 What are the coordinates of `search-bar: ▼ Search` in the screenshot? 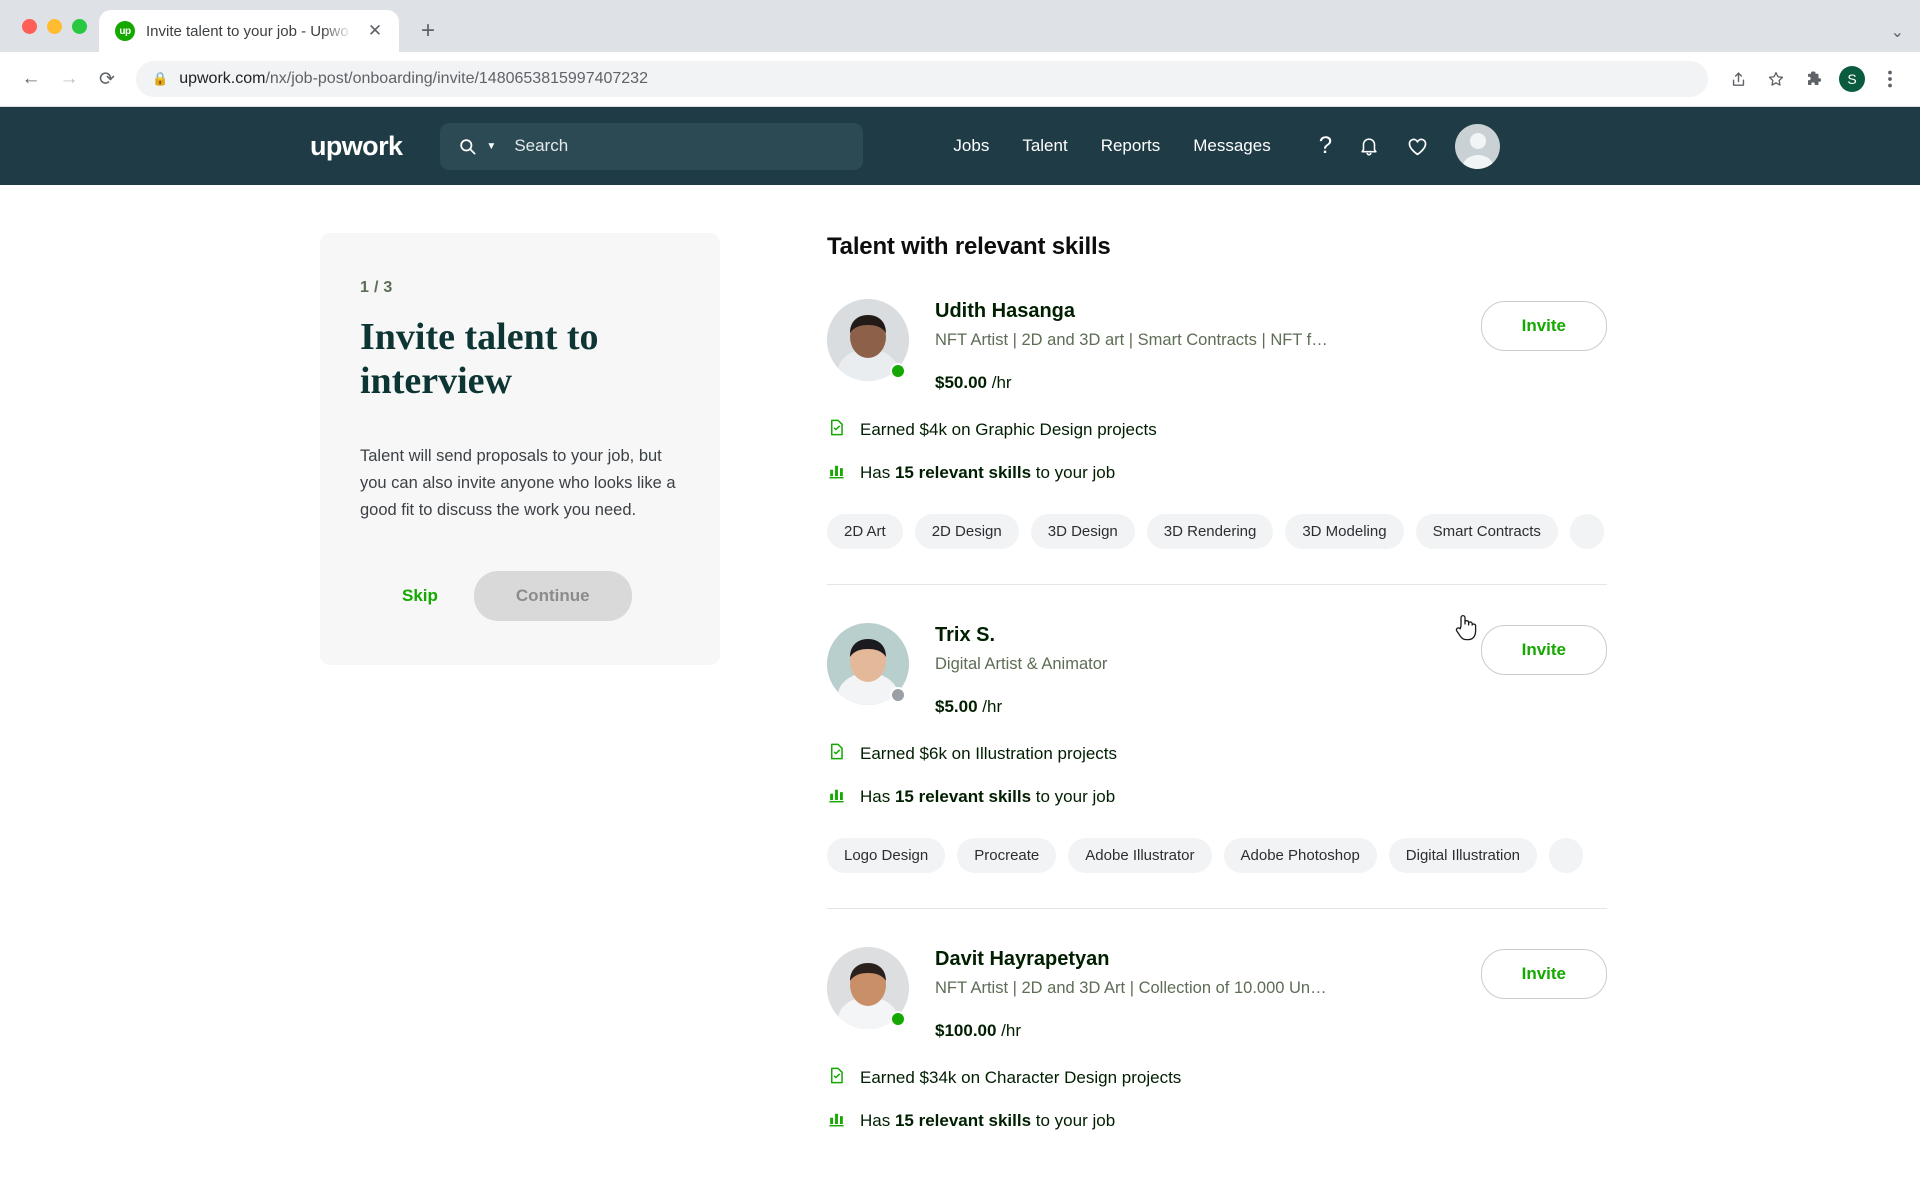 It's located at (652, 146).